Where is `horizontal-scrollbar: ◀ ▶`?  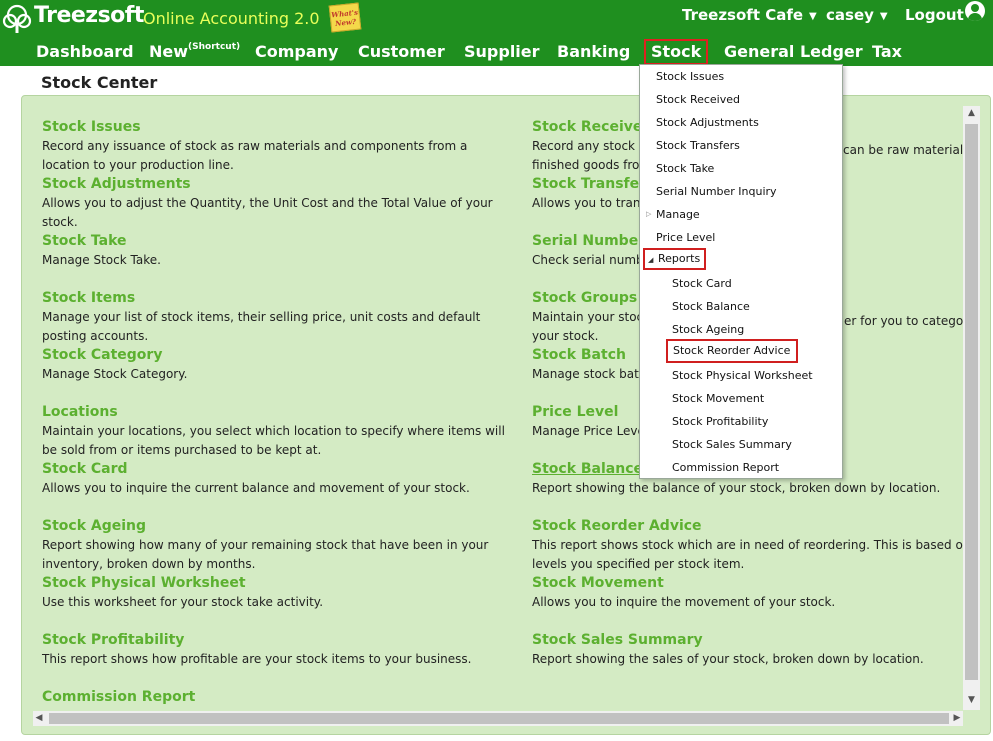 horizontal-scrollbar: ◀ ▶ is located at coordinates (498, 718).